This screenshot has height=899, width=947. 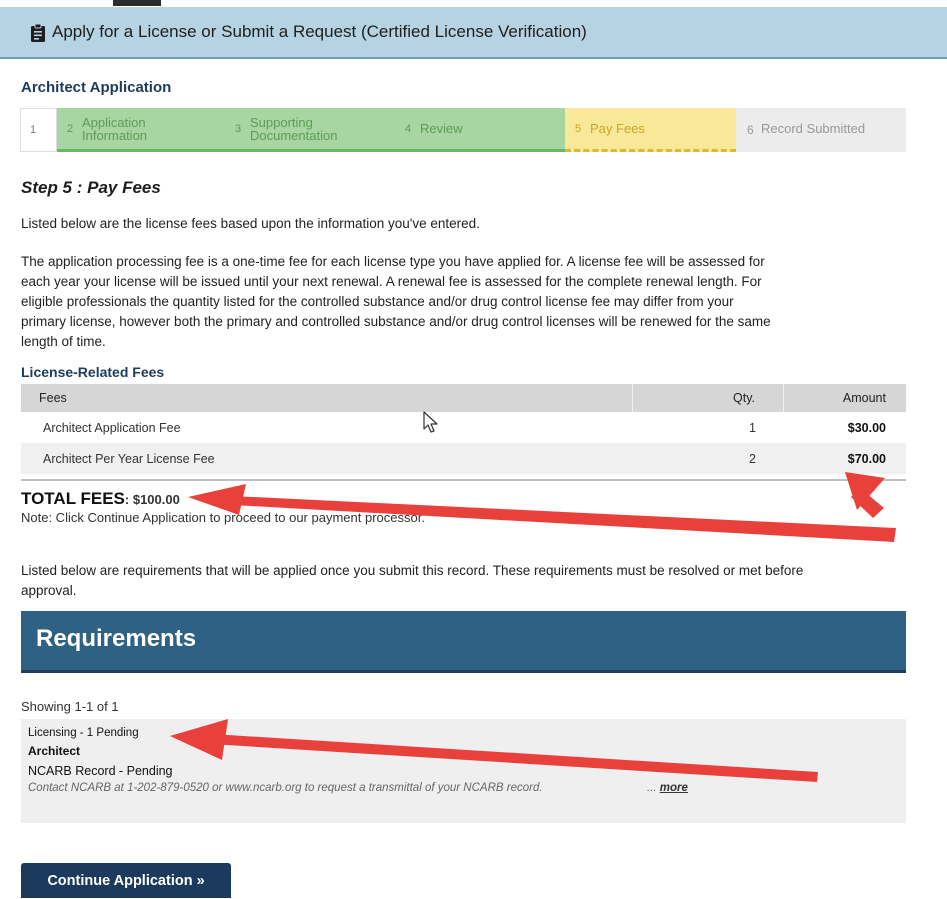 I want to click on step-number: 3, so click(x=238, y=129).